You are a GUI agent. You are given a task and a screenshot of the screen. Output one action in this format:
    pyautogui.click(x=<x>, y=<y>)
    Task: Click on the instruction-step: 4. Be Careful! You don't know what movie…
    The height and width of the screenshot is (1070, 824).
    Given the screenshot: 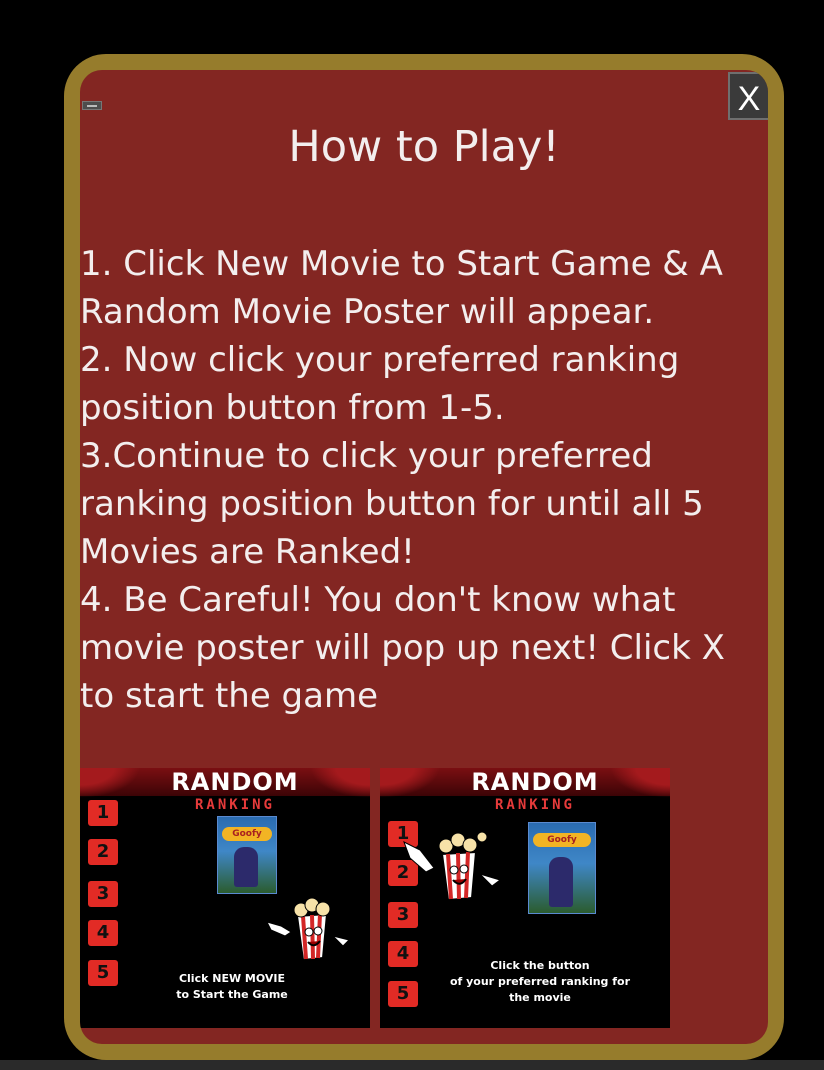 What is the action you would take?
    pyautogui.click(x=402, y=648)
    